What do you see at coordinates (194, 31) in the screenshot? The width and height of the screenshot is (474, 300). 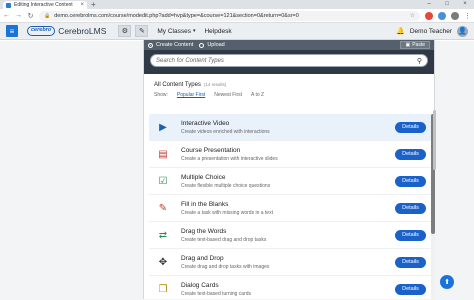 I see `chevron-down-icon: ▾` at bounding box center [194, 31].